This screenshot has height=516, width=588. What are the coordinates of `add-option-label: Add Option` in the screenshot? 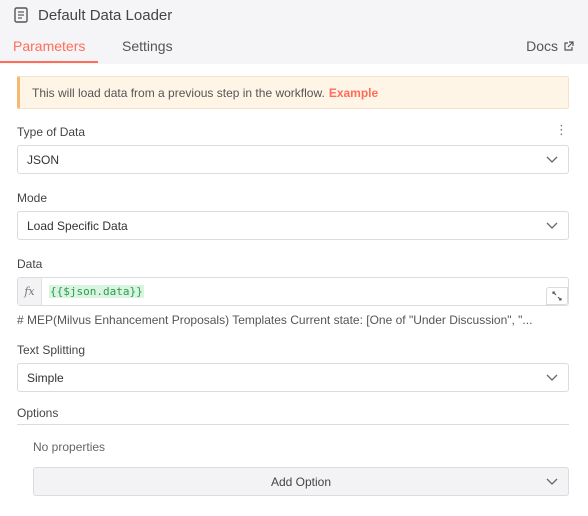 It's located at (301, 481).